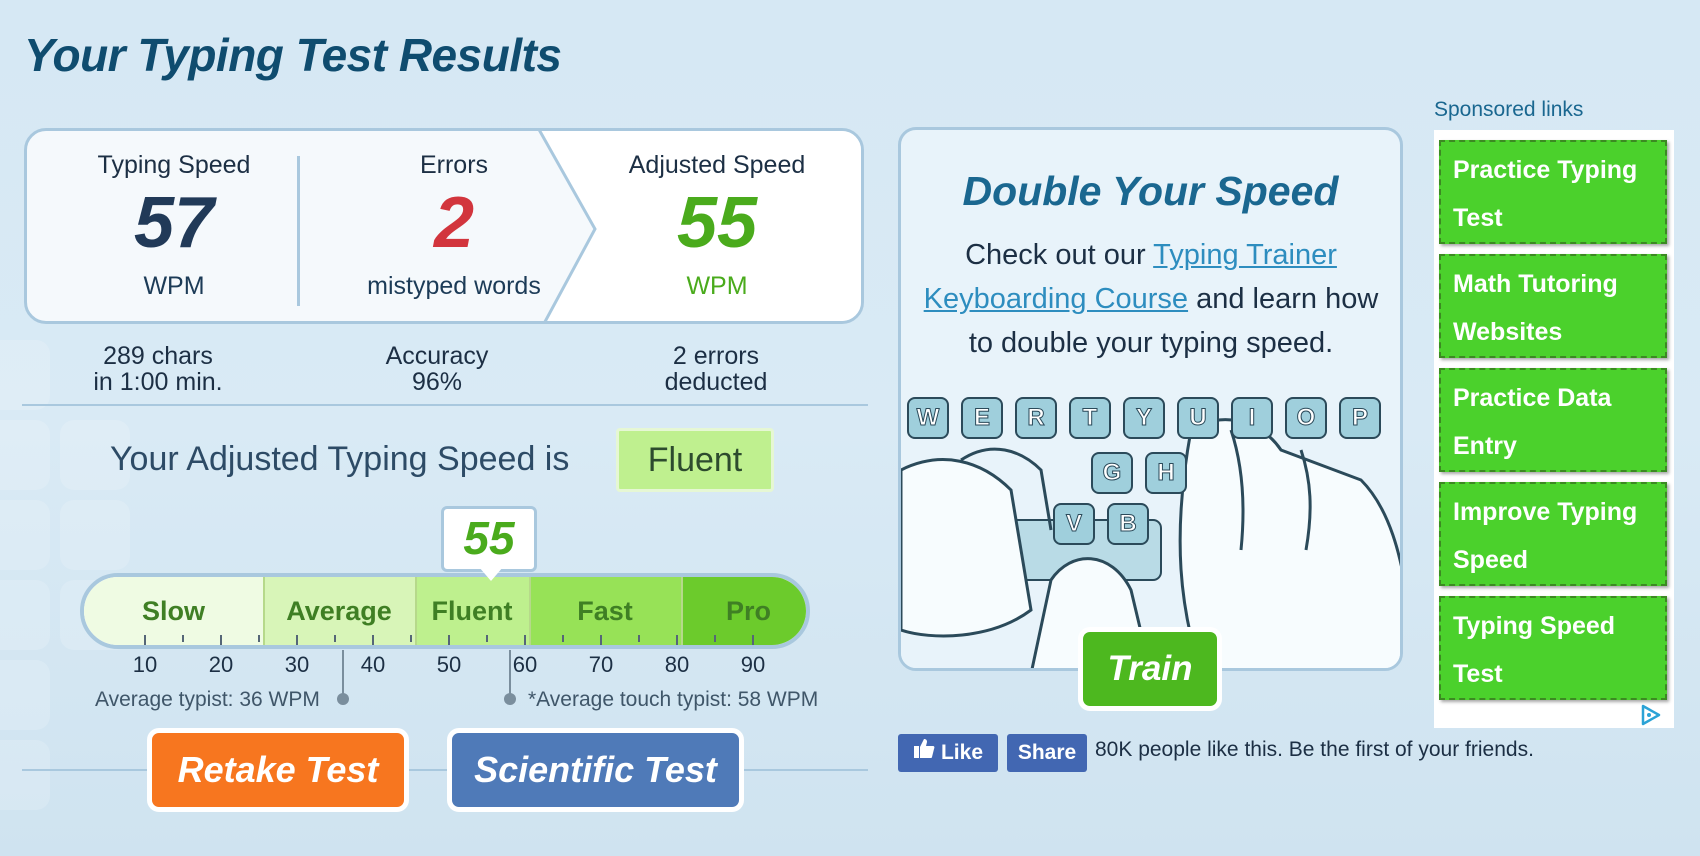 The height and width of the screenshot is (856, 1700). I want to click on scale-tick-label: 70, so click(601, 664).